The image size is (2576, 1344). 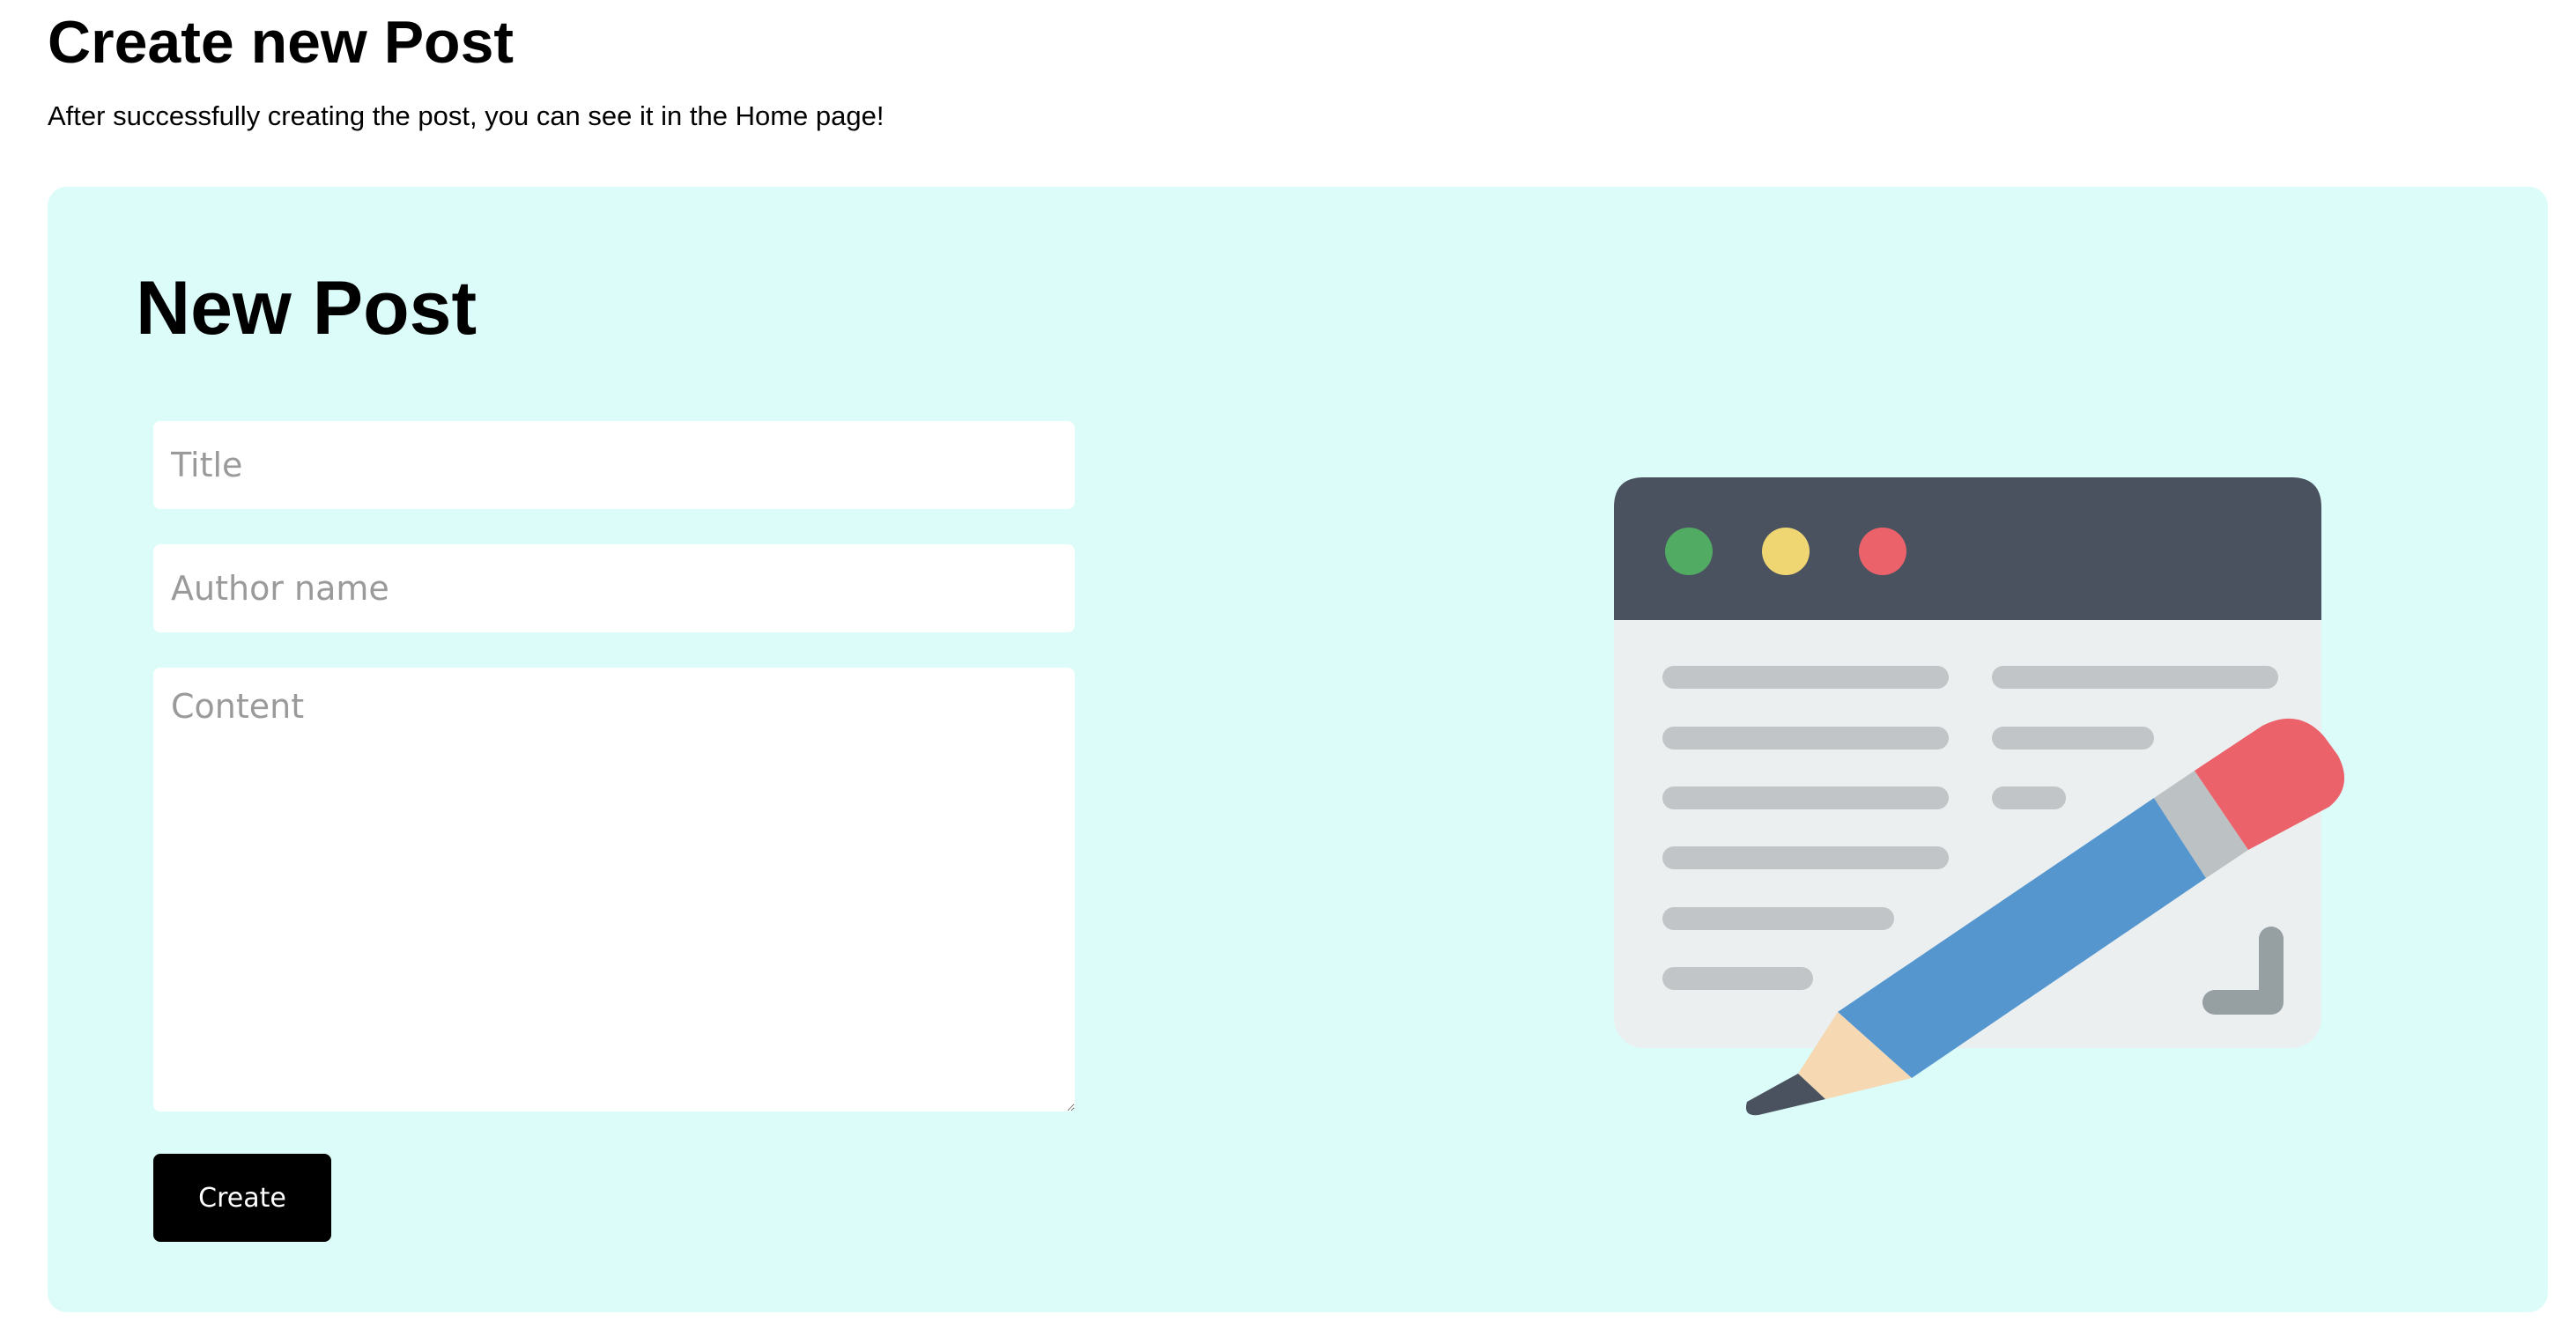 I want to click on browser-window-with-pencil-icon, so click(x=1980, y=797).